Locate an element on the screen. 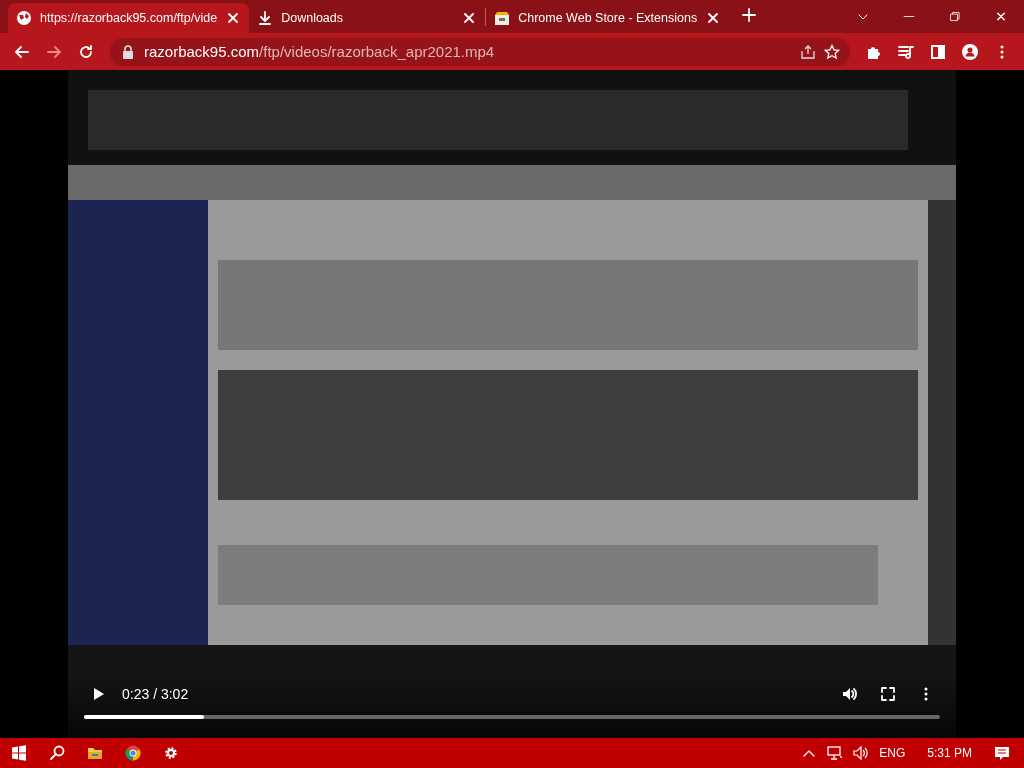 The width and height of the screenshot is (1024, 768). star-icon is located at coordinates (832, 51).